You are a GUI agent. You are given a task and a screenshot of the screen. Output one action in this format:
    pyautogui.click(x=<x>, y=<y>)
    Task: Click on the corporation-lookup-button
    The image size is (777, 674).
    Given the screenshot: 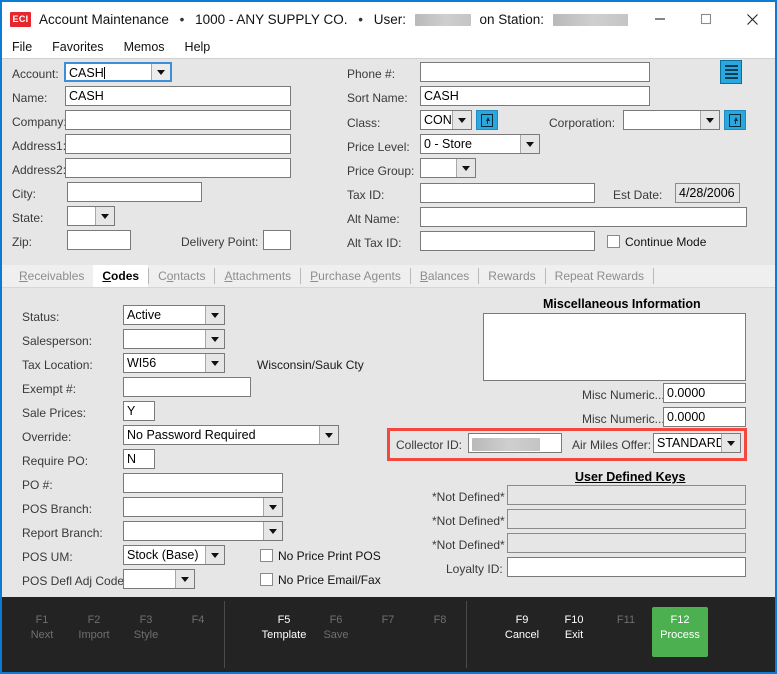 What is the action you would take?
    pyautogui.click(x=735, y=120)
    